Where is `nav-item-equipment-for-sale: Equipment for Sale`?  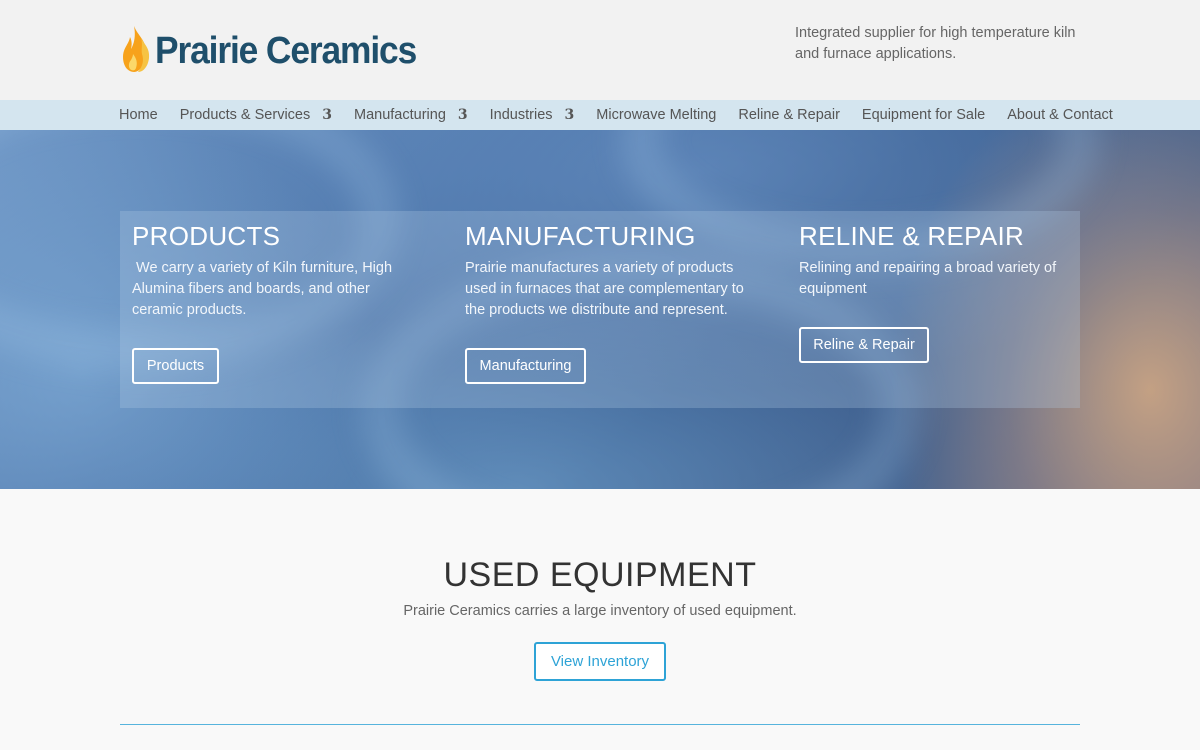
nav-item-equipment-for-sale: Equipment for Sale is located at coordinates (923, 115).